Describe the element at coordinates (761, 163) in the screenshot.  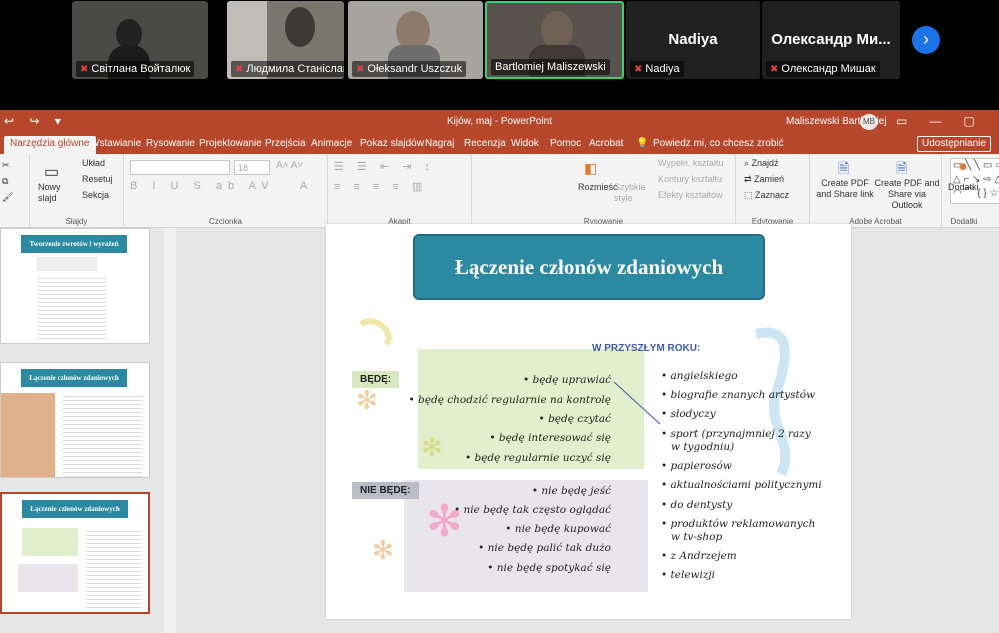
I see `find-button: ⌕ Znajdź` at that location.